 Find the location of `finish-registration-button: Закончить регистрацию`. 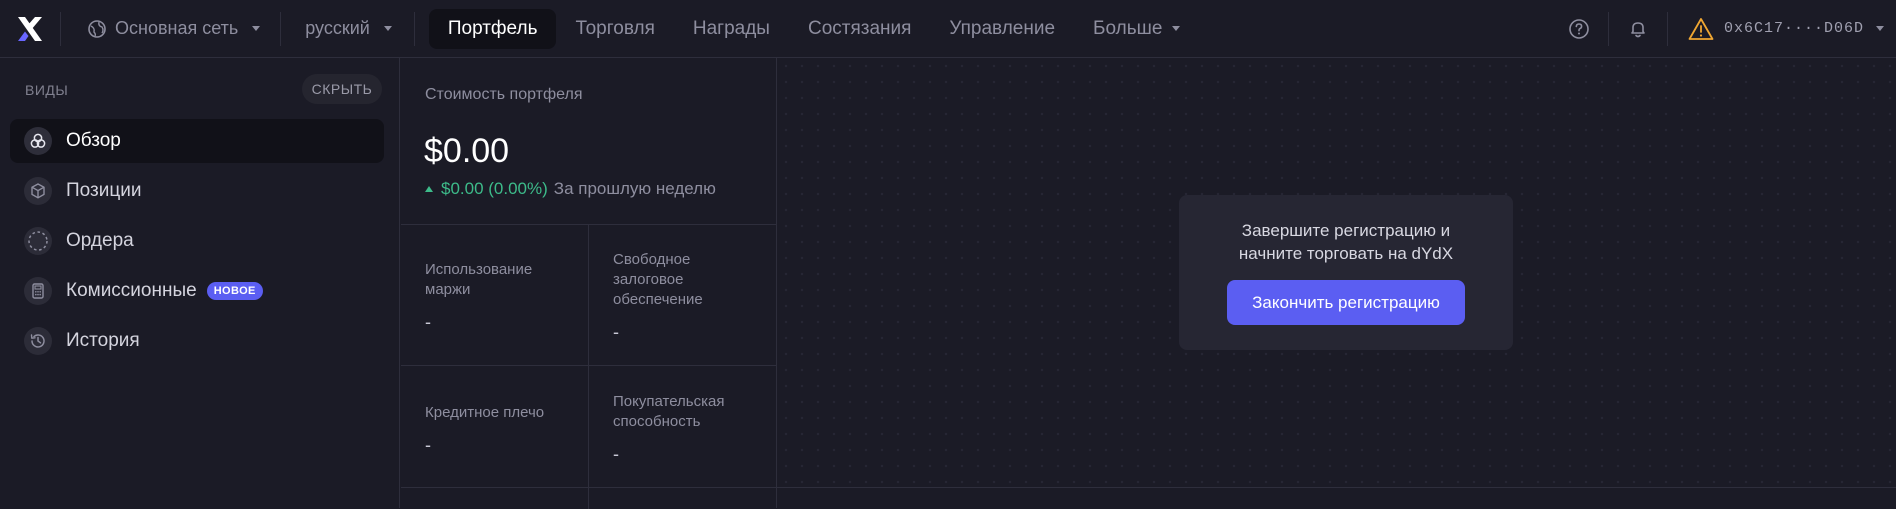

finish-registration-button: Закончить регистрацию is located at coordinates (1346, 302).